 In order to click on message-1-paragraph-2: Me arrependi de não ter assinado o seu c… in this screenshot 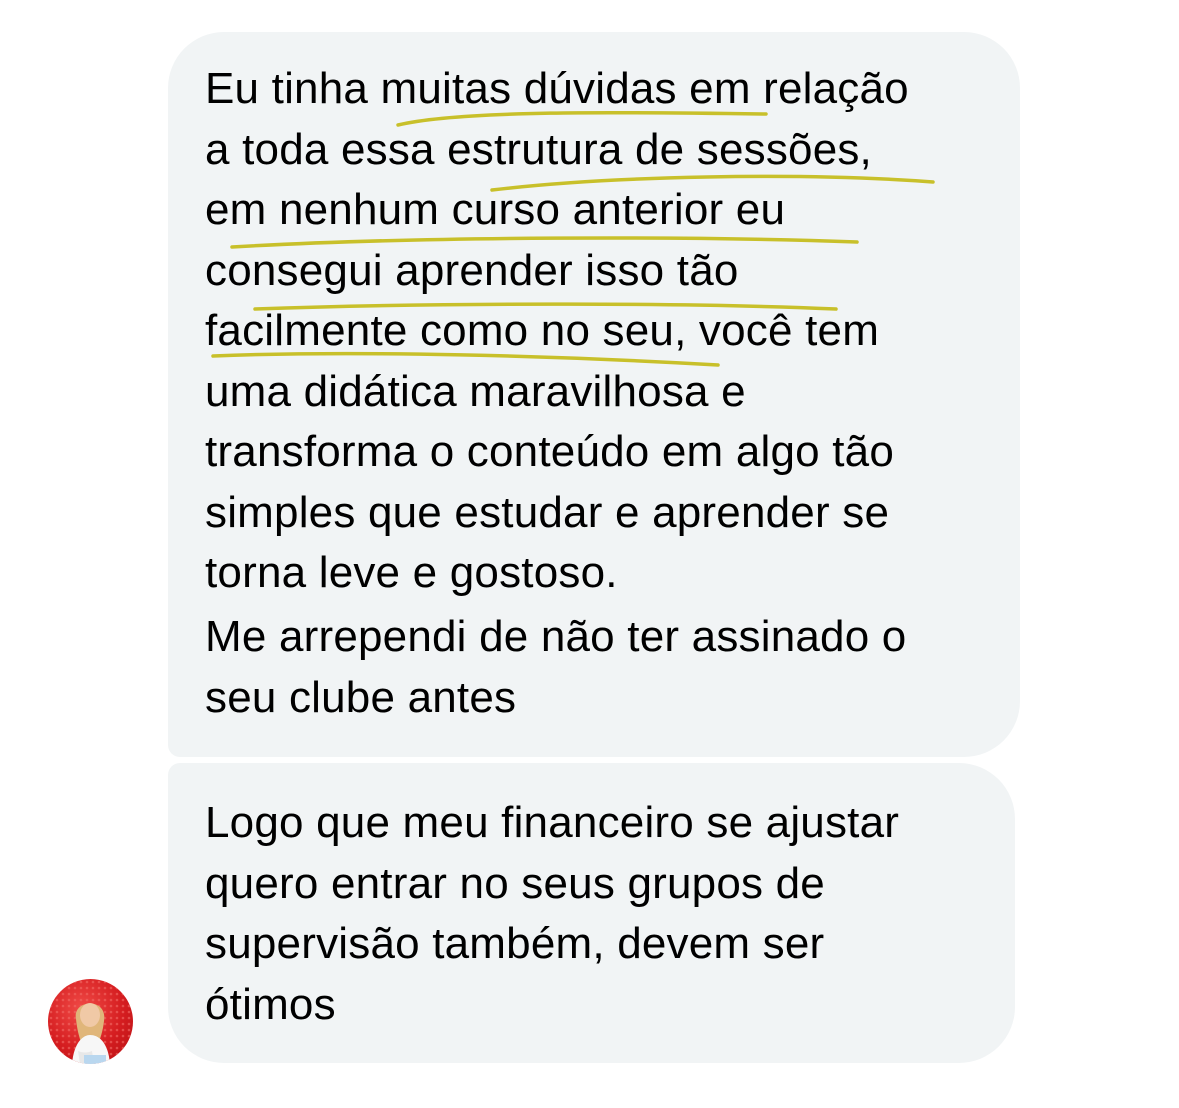, I will do `click(556, 667)`.